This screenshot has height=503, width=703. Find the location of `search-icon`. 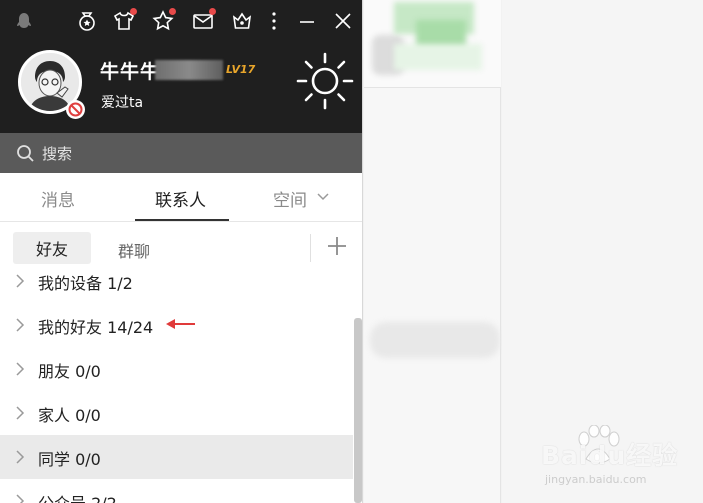

search-icon is located at coordinates (25, 153).